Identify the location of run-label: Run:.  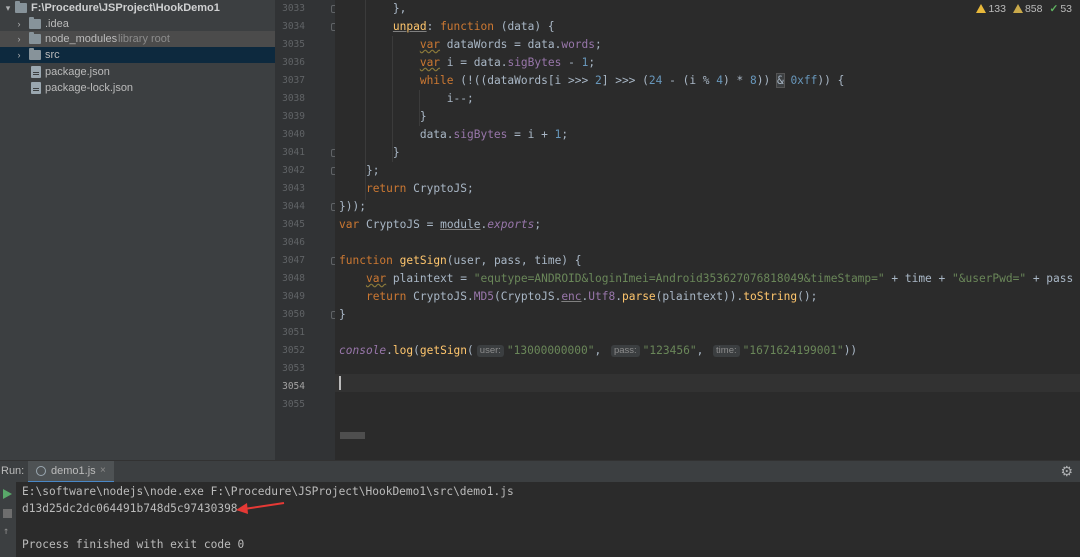
(13, 471).